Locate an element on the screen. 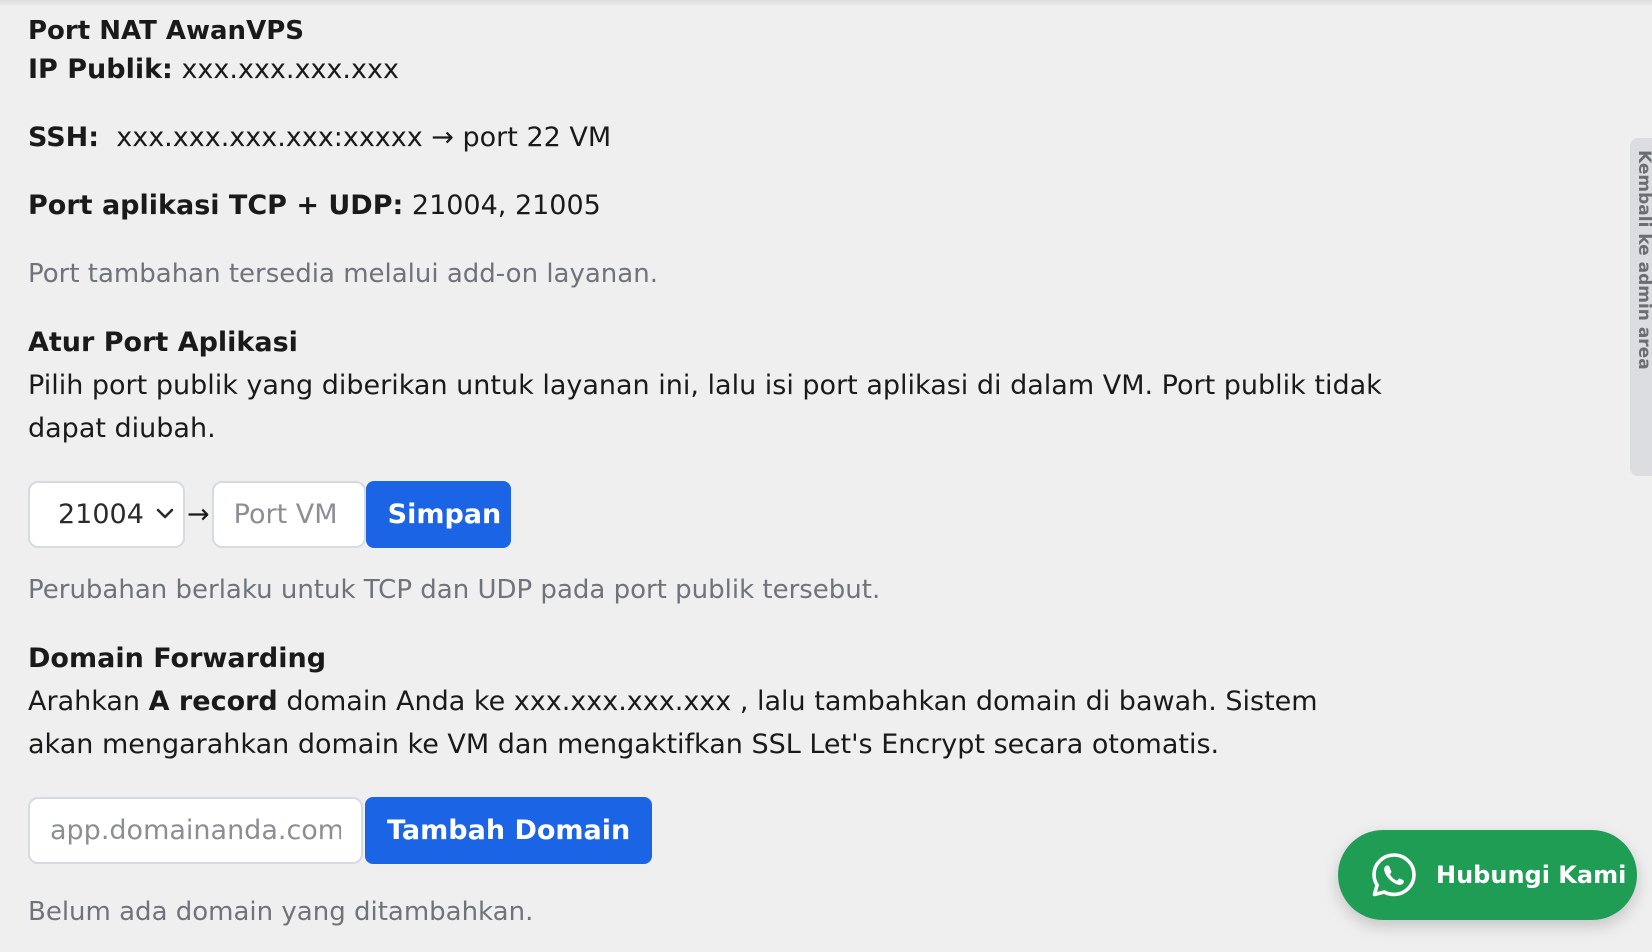  chevron-down-icon is located at coordinates (165, 514).